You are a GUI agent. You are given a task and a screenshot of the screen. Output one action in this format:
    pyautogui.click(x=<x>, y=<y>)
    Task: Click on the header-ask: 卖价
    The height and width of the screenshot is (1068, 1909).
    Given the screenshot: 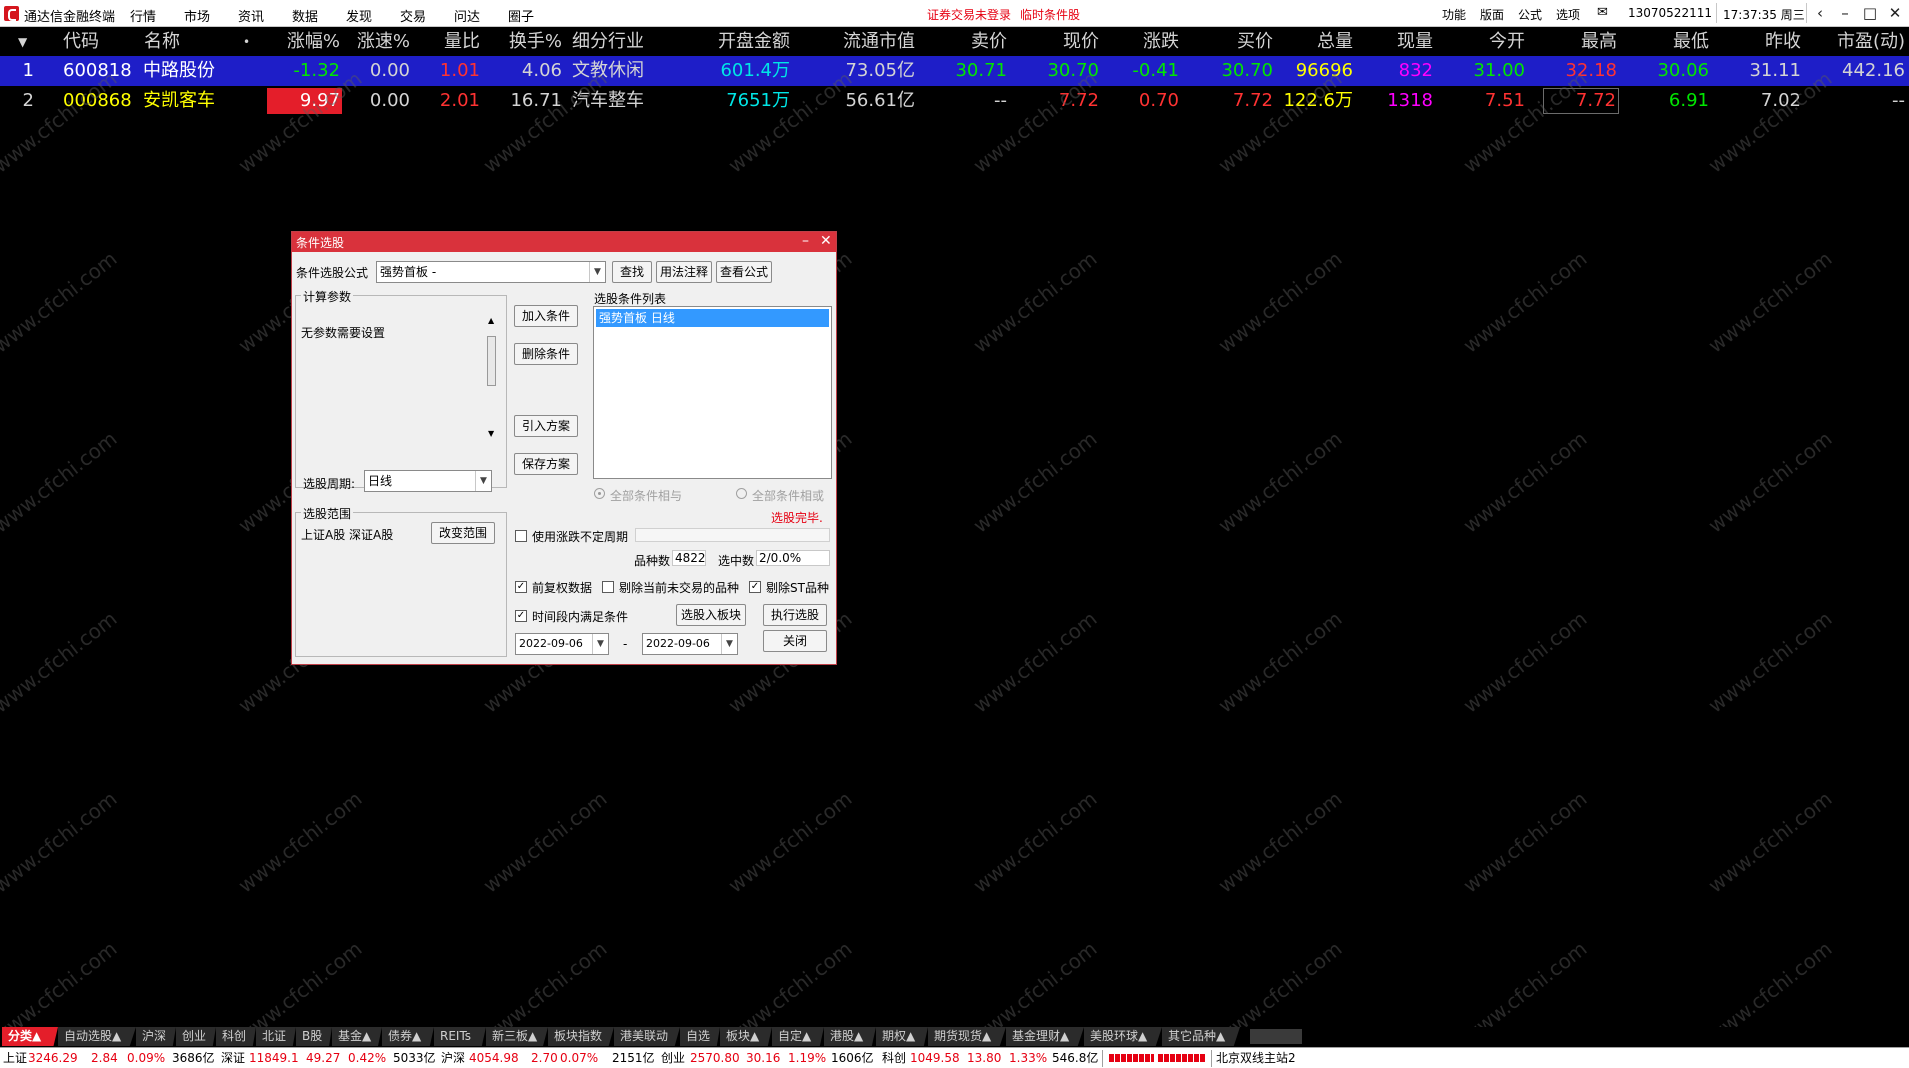 What is the action you would take?
    pyautogui.click(x=961, y=42)
    